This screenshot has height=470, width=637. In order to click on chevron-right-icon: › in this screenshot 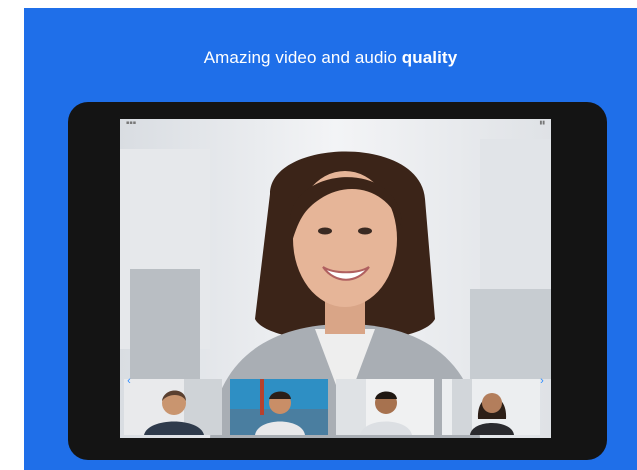, I will do `click(542, 381)`.